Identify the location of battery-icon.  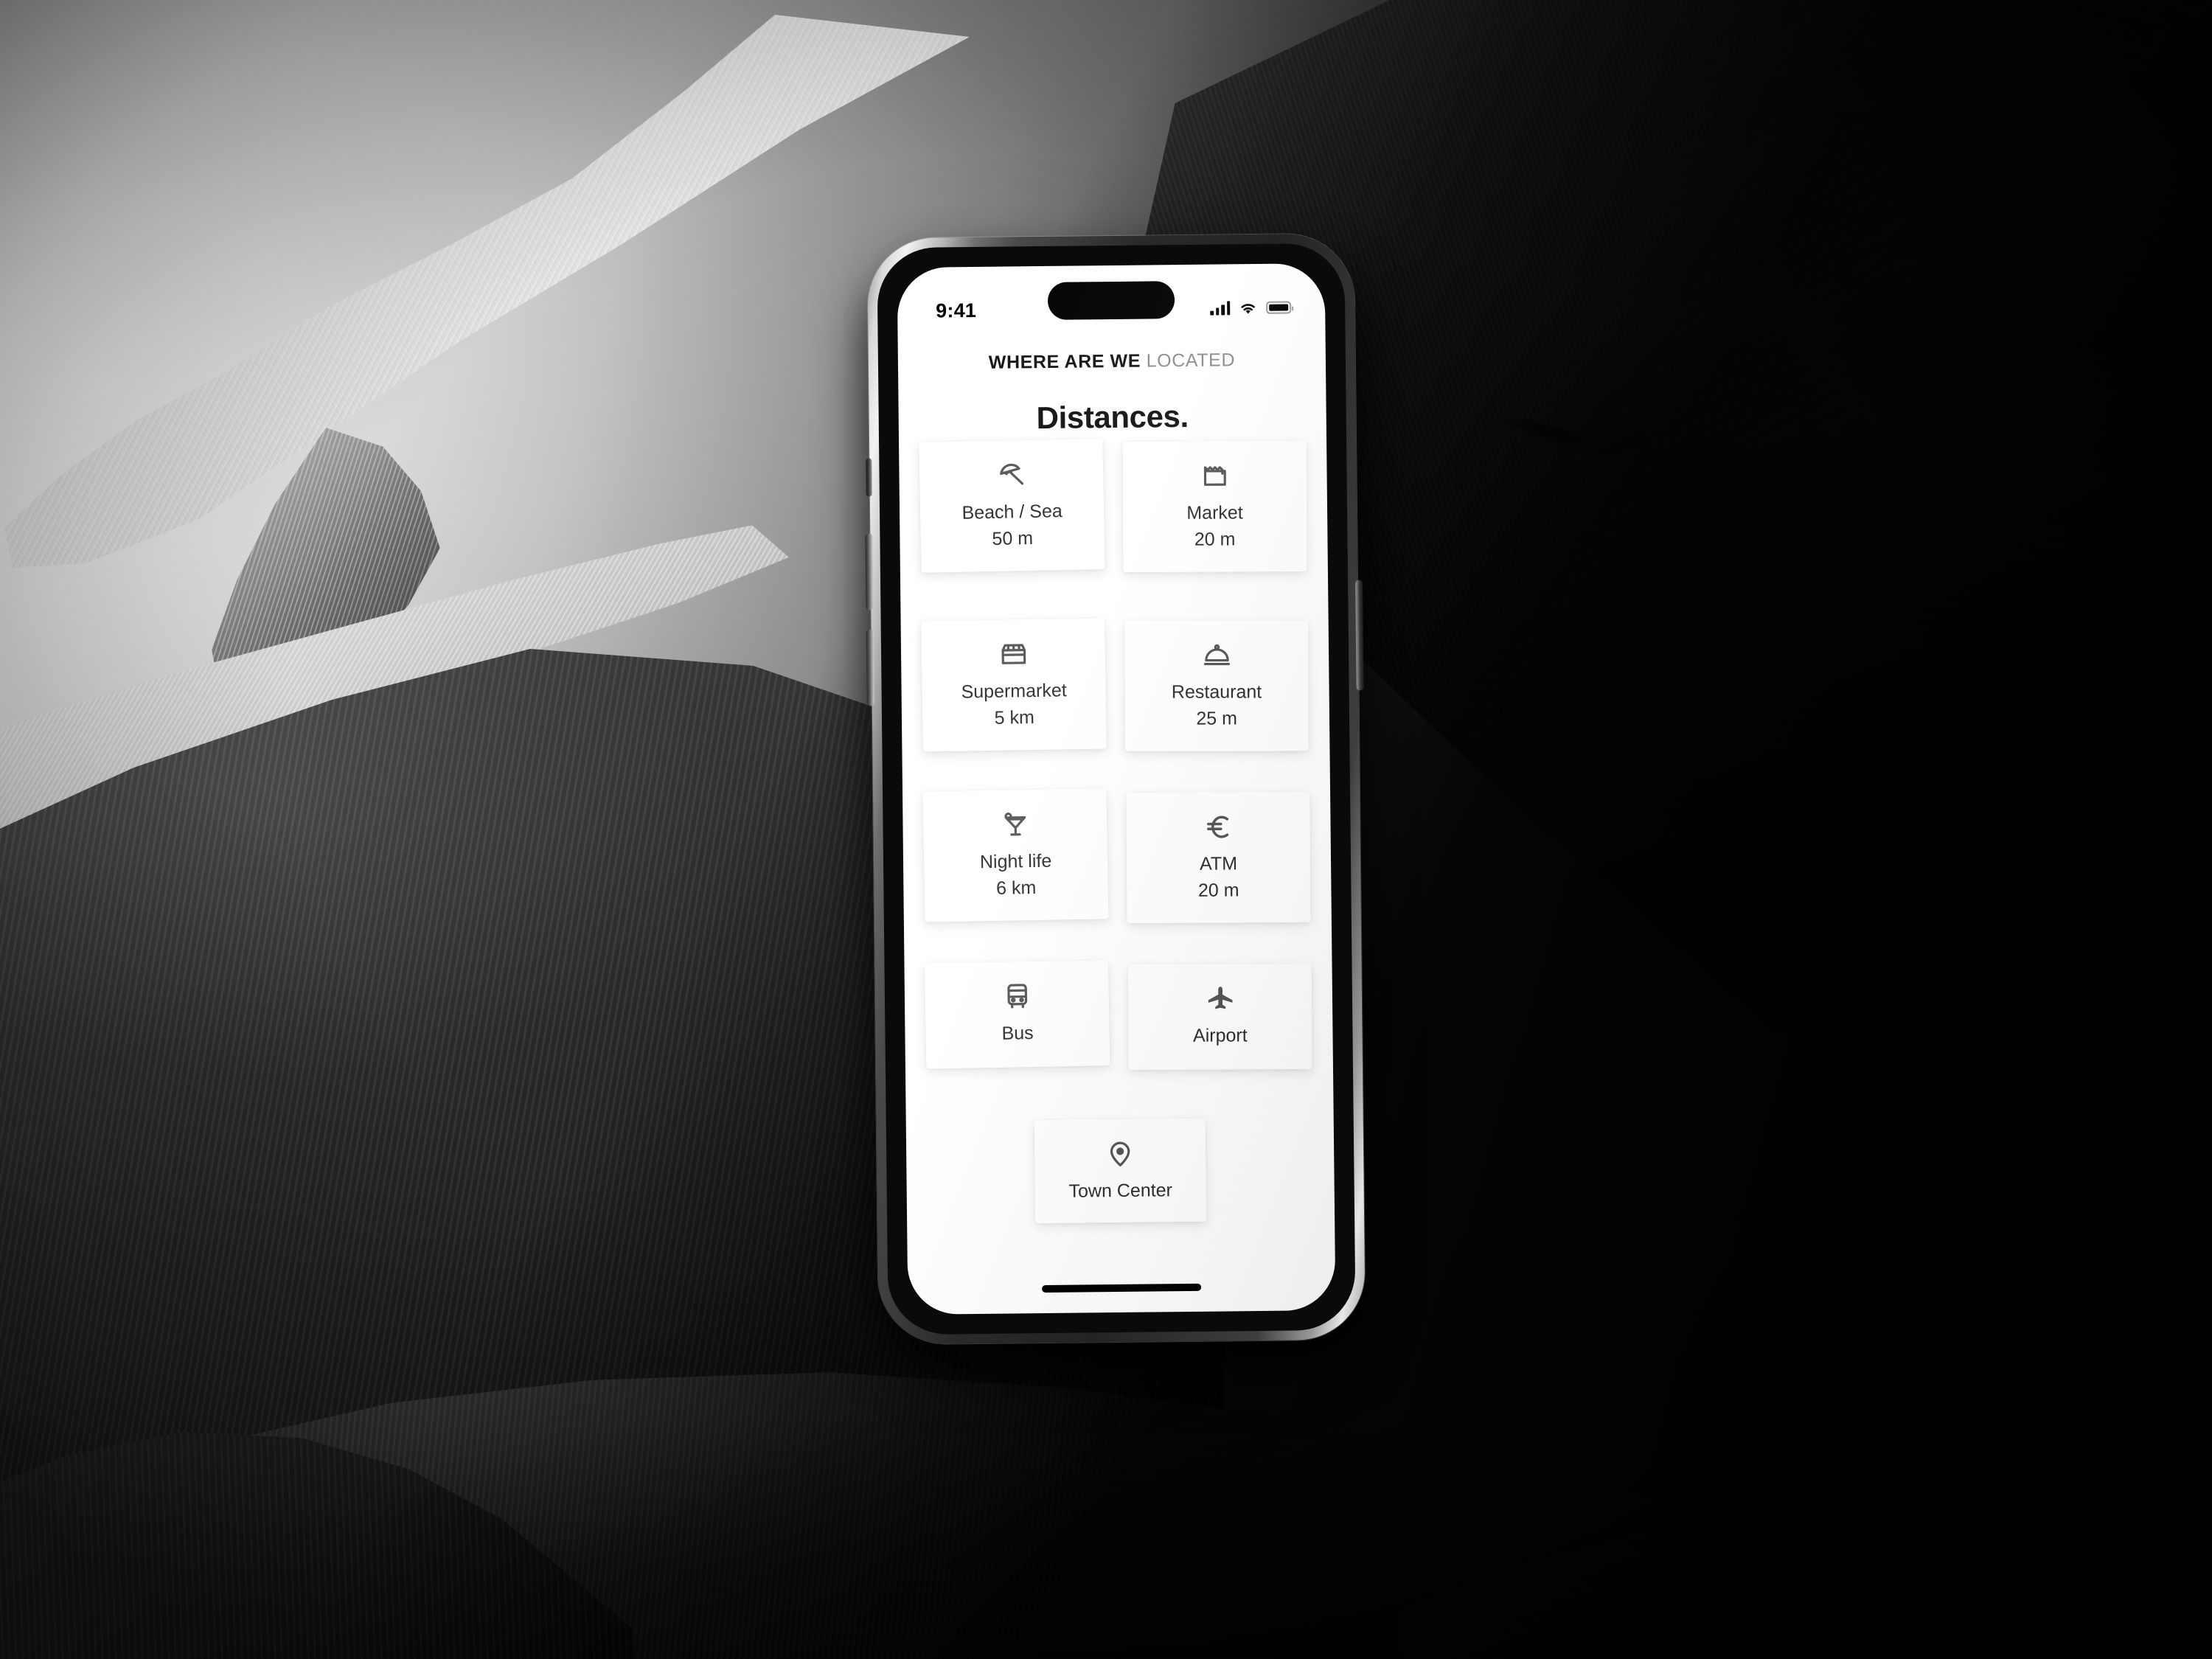
(1279, 307).